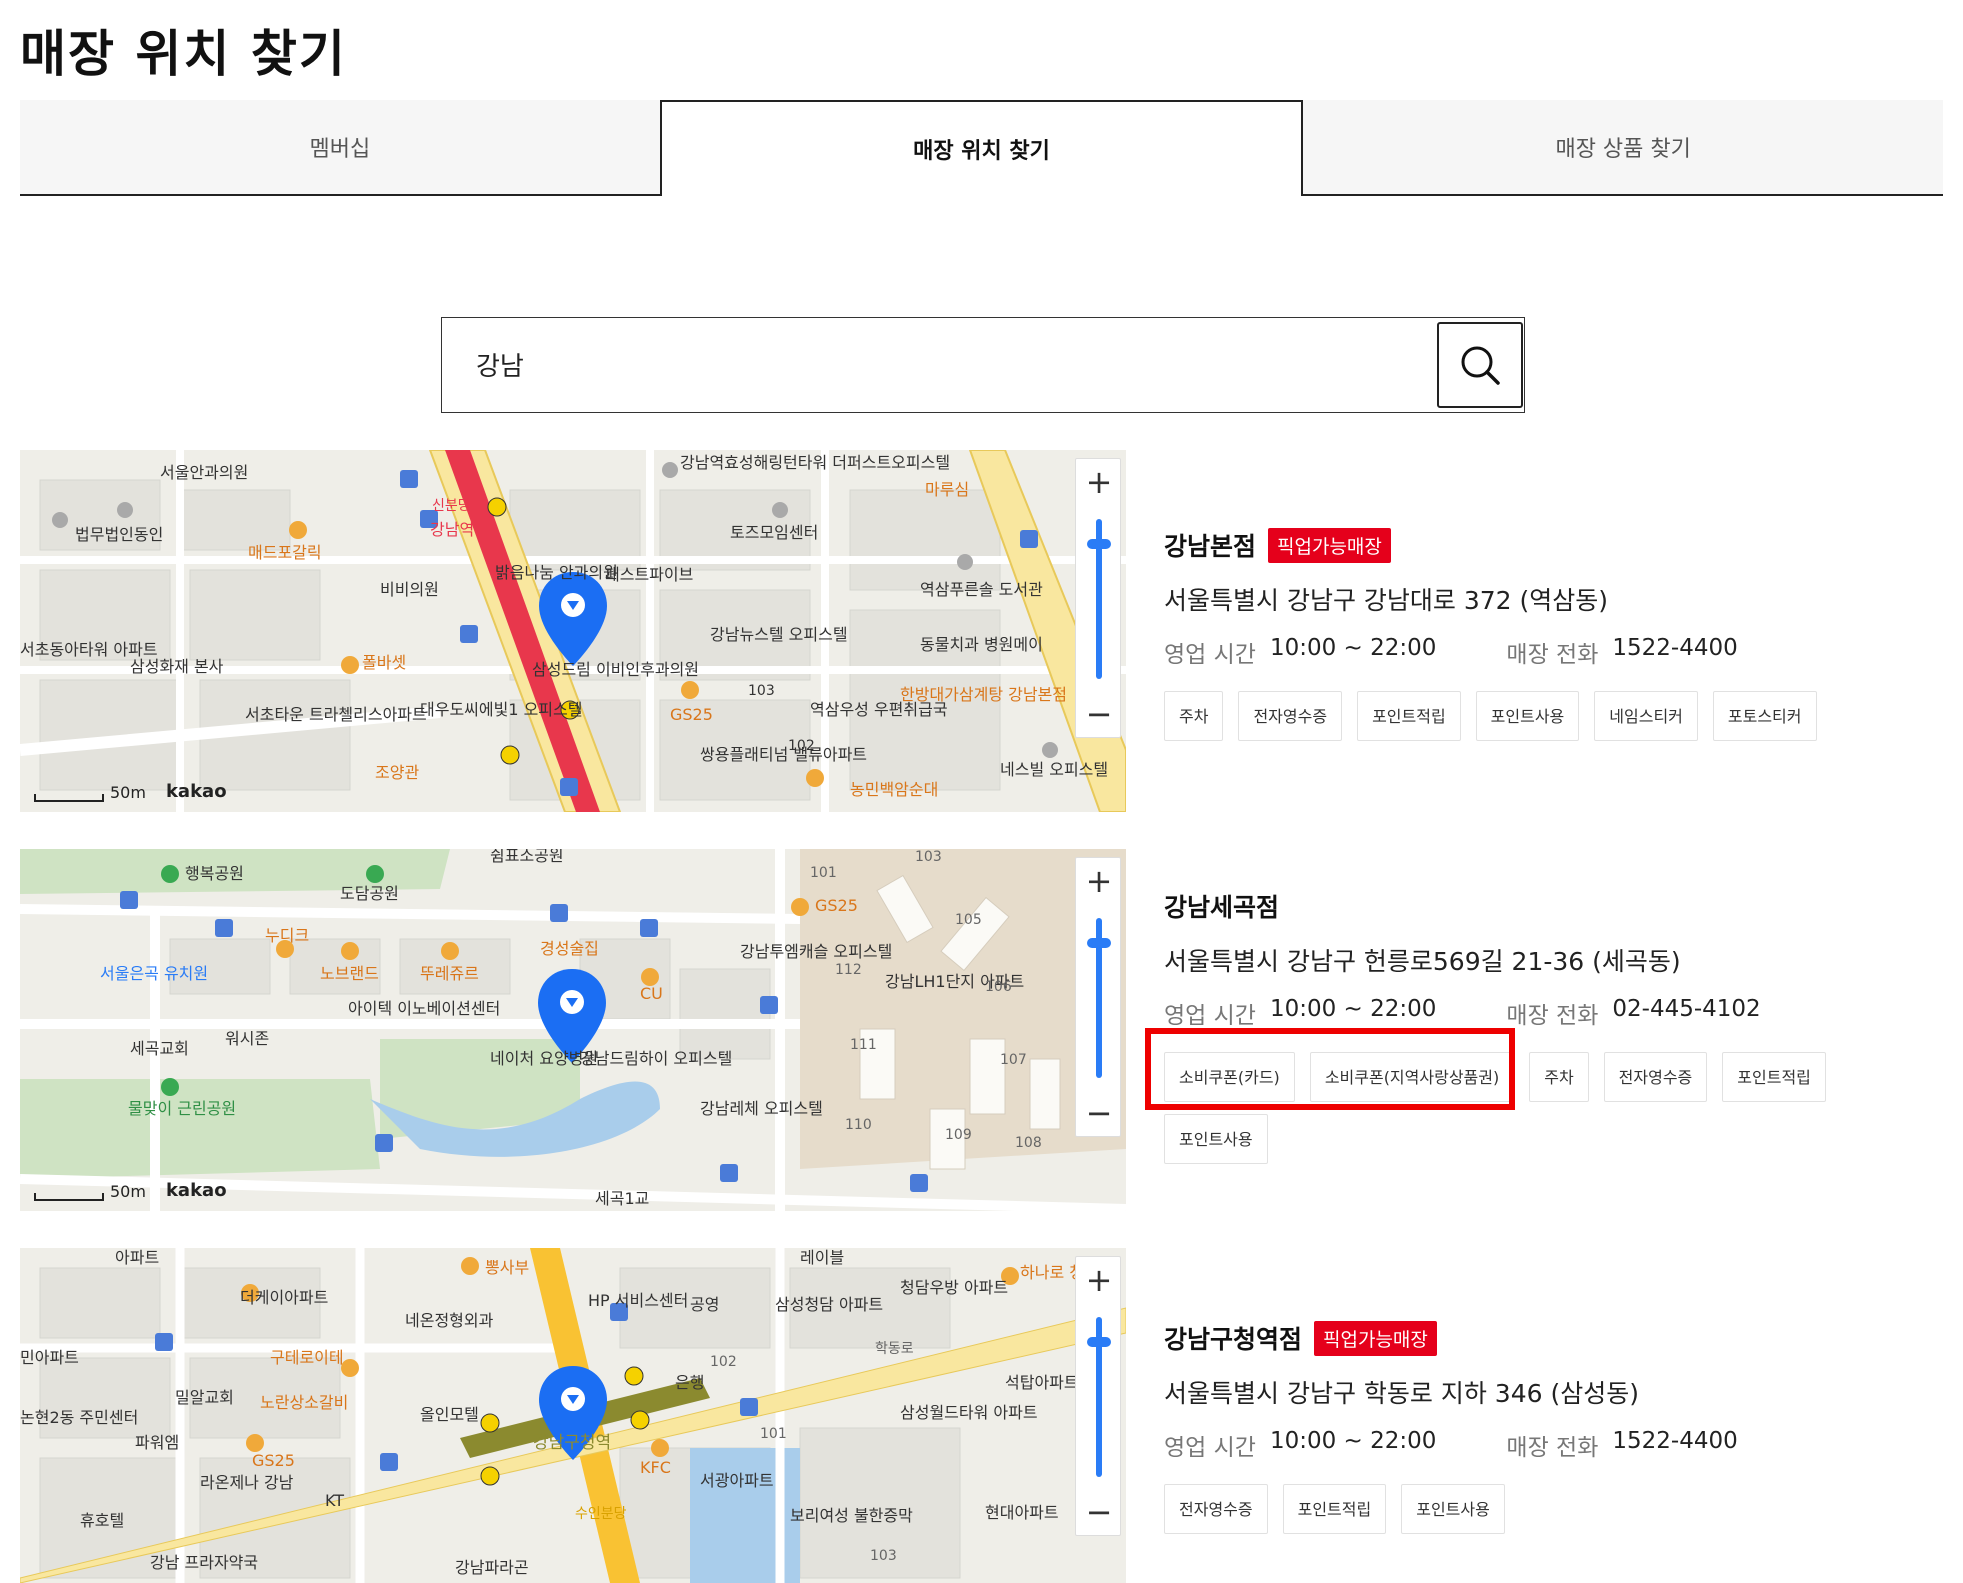 Image resolution: width=1963 pixels, height=1583 pixels. I want to click on map-label: 107, so click(1013, 1060).